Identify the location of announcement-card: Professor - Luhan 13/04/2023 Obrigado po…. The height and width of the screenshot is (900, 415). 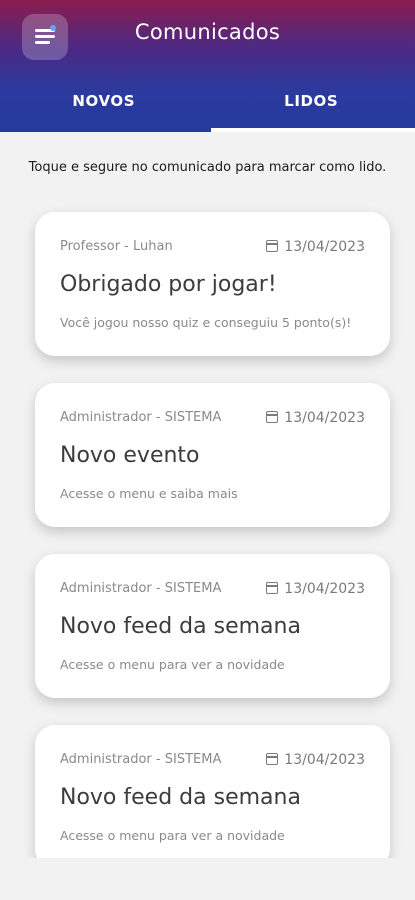
(212, 284).